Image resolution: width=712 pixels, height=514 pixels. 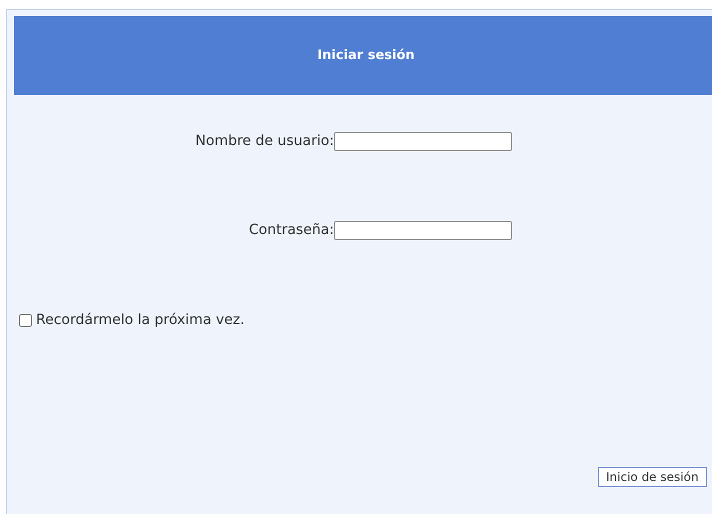 What do you see at coordinates (652, 477) in the screenshot?
I see `login-button: Inicio de sesión` at bounding box center [652, 477].